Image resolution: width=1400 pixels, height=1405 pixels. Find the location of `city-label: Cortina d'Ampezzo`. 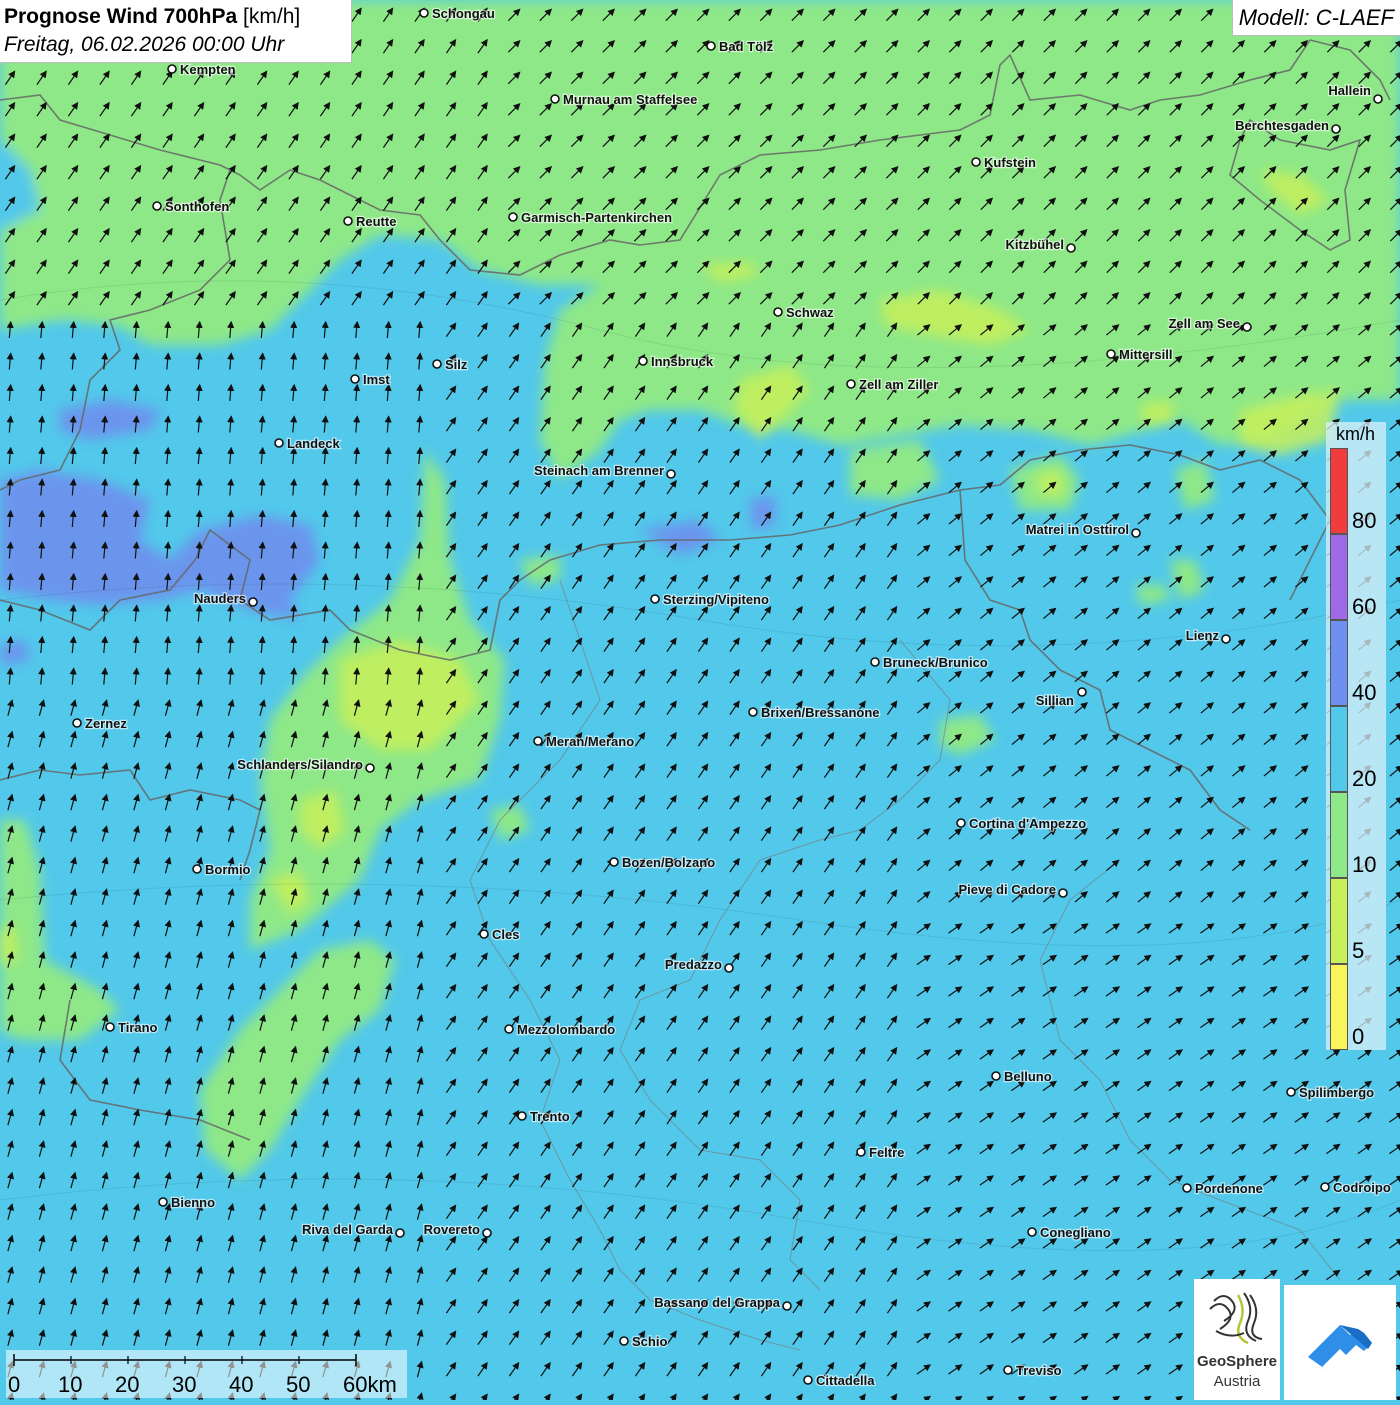

city-label: Cortina d'Ampezzo is located at coordinates (1027, 823).